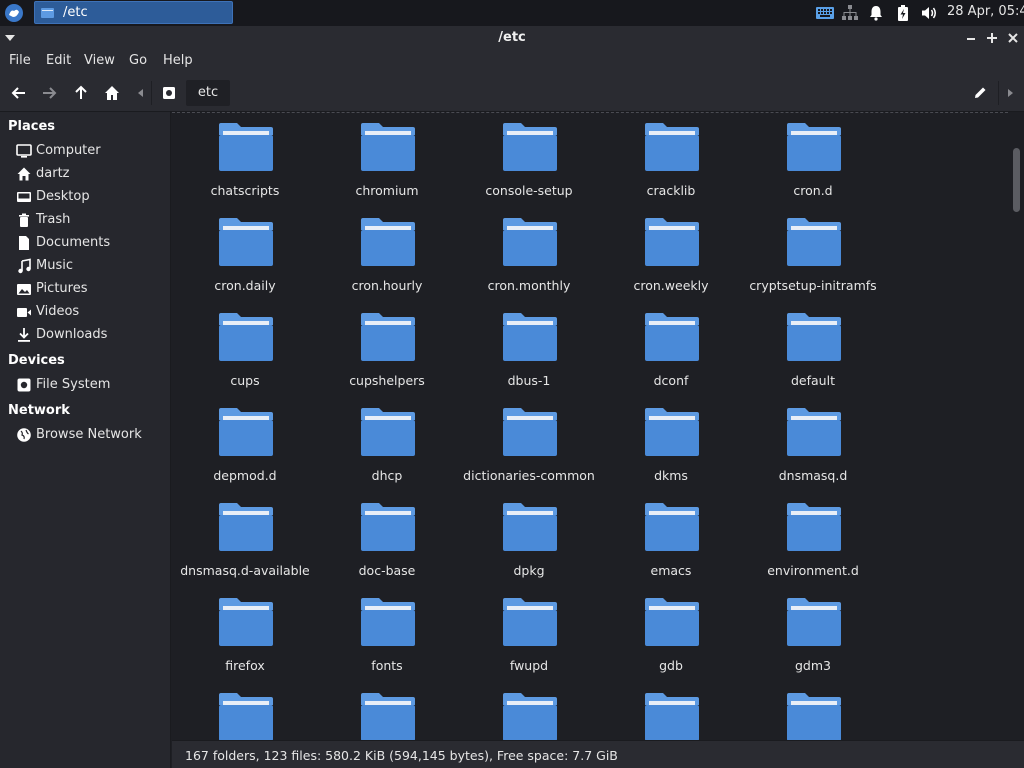 The height and width of the screenshot is (768, 1024). Describe the element at coordinates (512, 13) in the screenshot. I see `top-panel: /etc 28 Apr, 05:43` at that location.